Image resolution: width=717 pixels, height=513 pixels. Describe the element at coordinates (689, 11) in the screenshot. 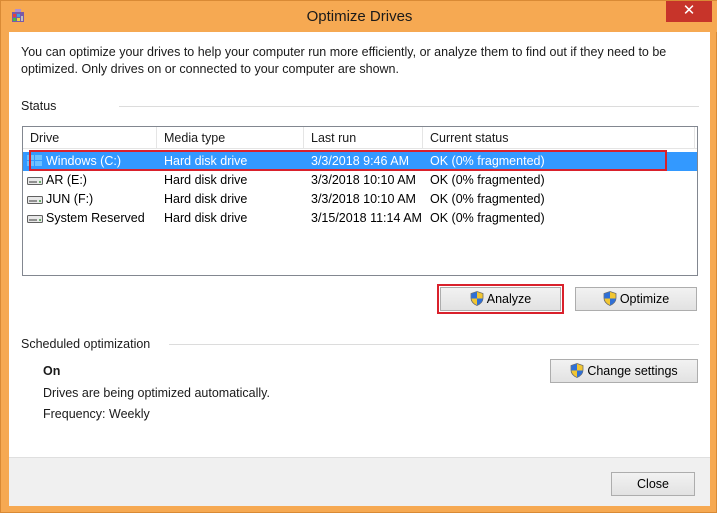

I see `window-close-button: ✕` at that location.